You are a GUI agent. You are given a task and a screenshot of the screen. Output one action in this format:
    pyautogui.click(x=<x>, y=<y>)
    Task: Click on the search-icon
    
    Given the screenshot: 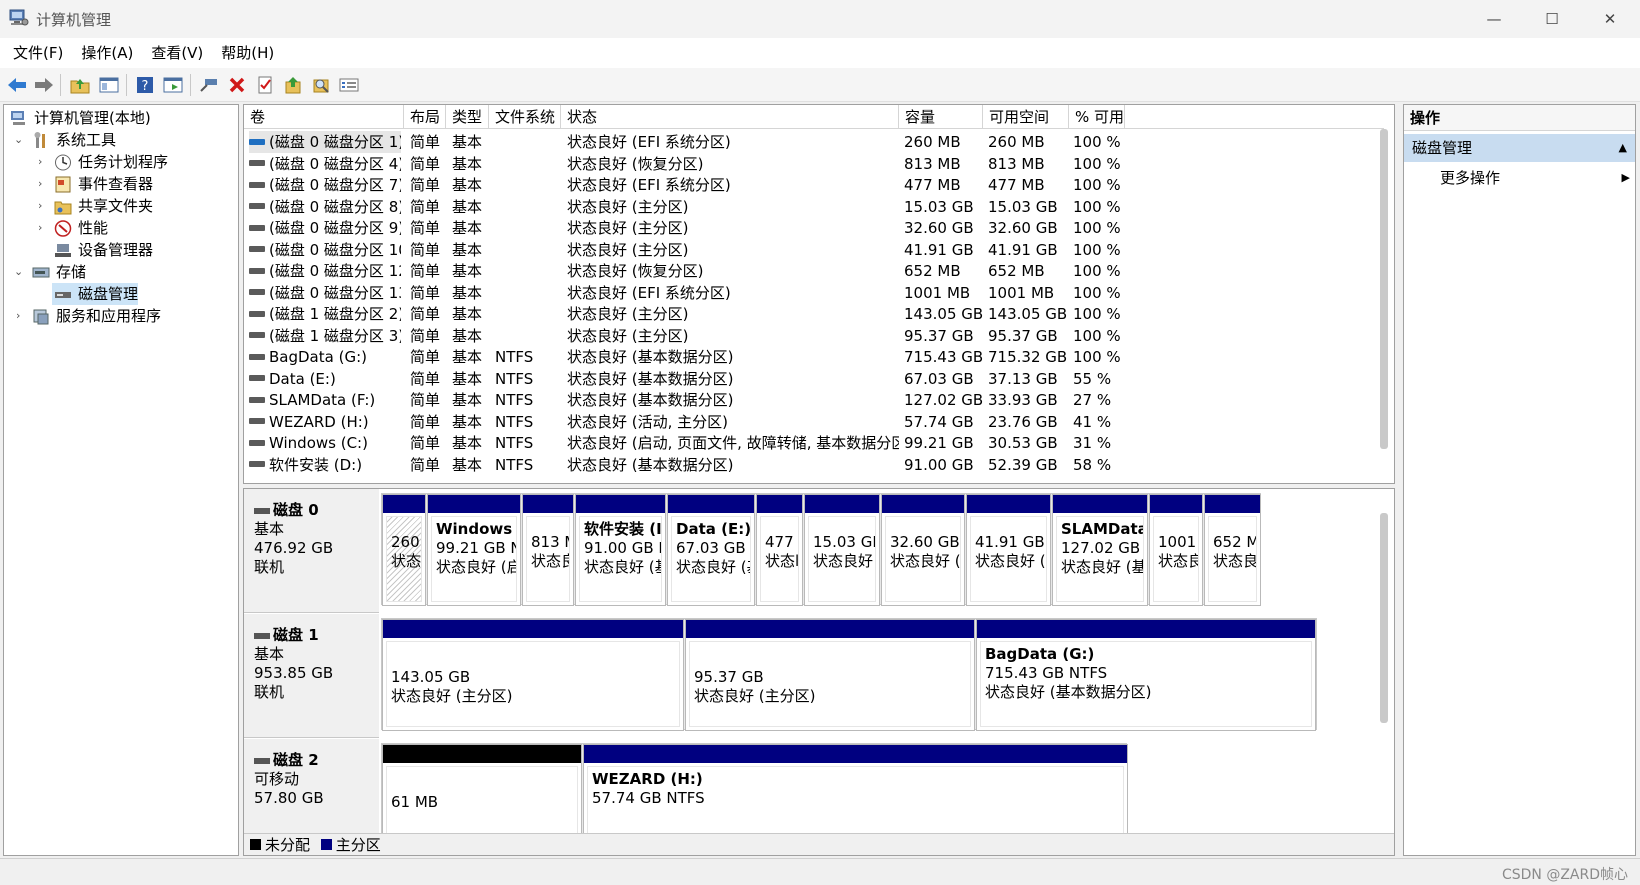 What is the action you would take?
    pyautogui.click(x=321, y=85)
    